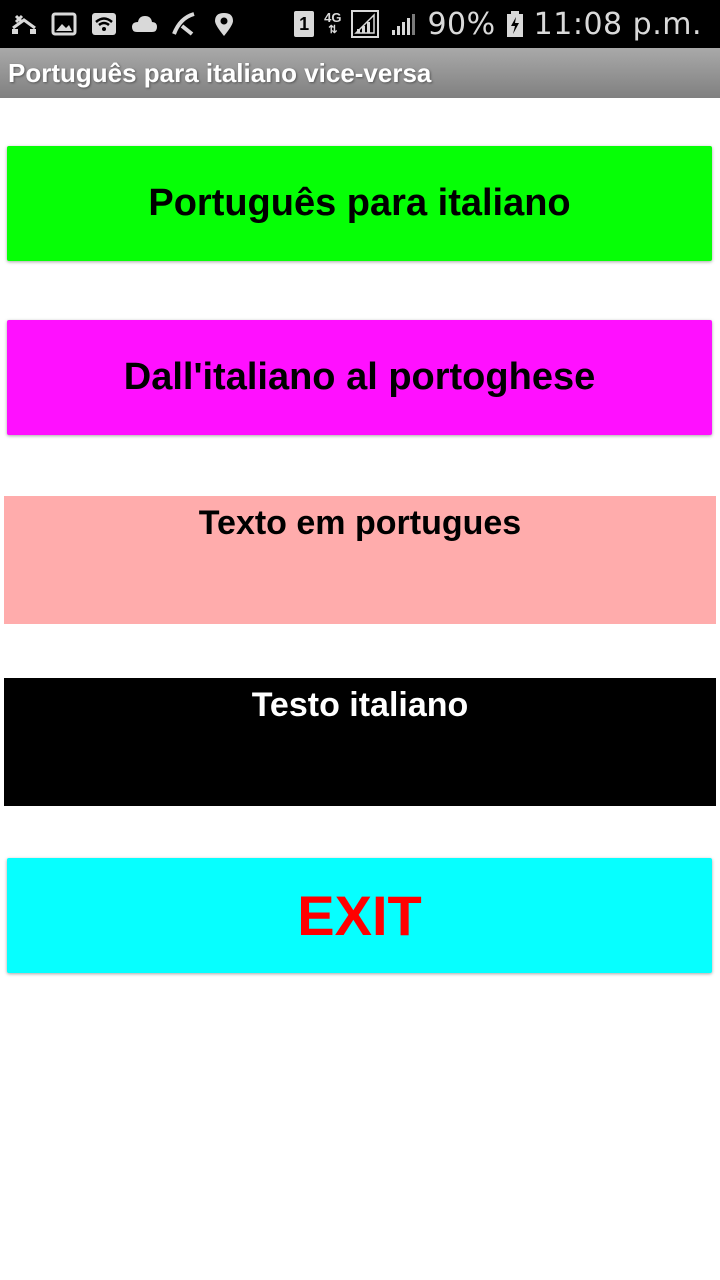 The image size is (720, 1280). What do you see at coordinates (224, 24) in the screenshot?
I see `location-icon` at bounding box center [224, 24].